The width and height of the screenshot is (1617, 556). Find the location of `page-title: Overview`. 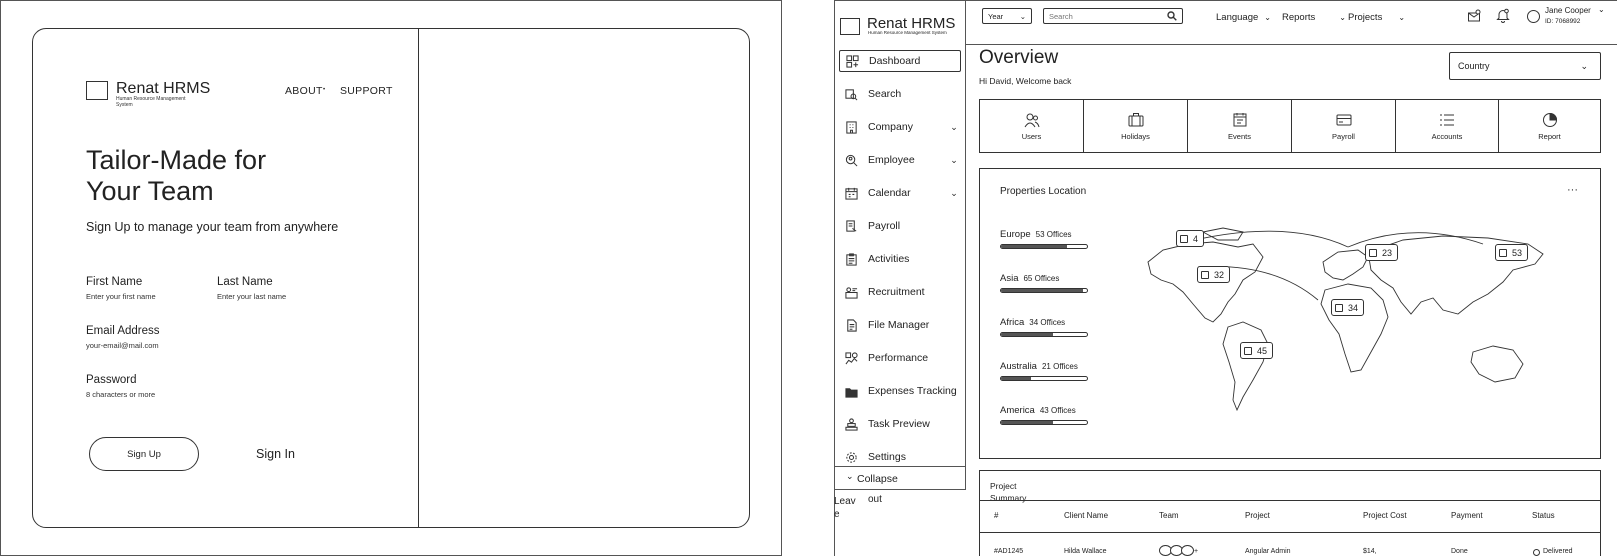

page-title: Overview is located at coordinates (1019, 57).